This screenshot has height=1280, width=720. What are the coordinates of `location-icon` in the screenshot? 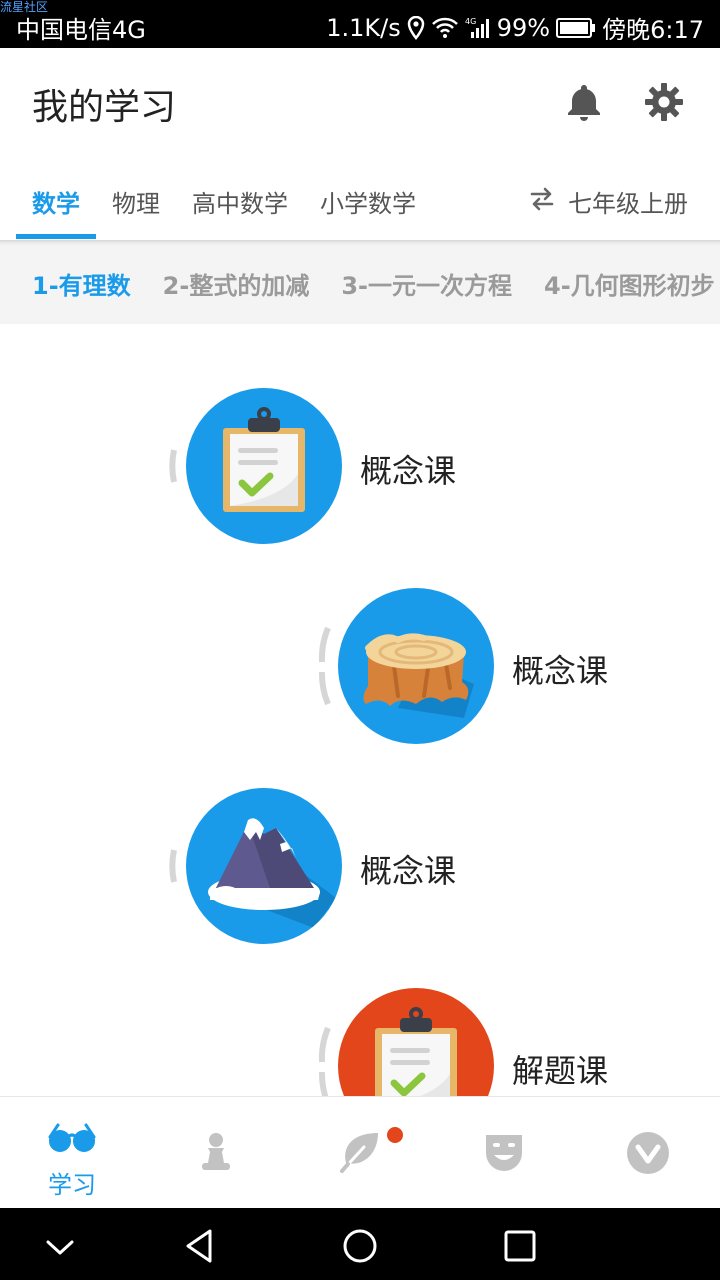 It's located at (416, 27).